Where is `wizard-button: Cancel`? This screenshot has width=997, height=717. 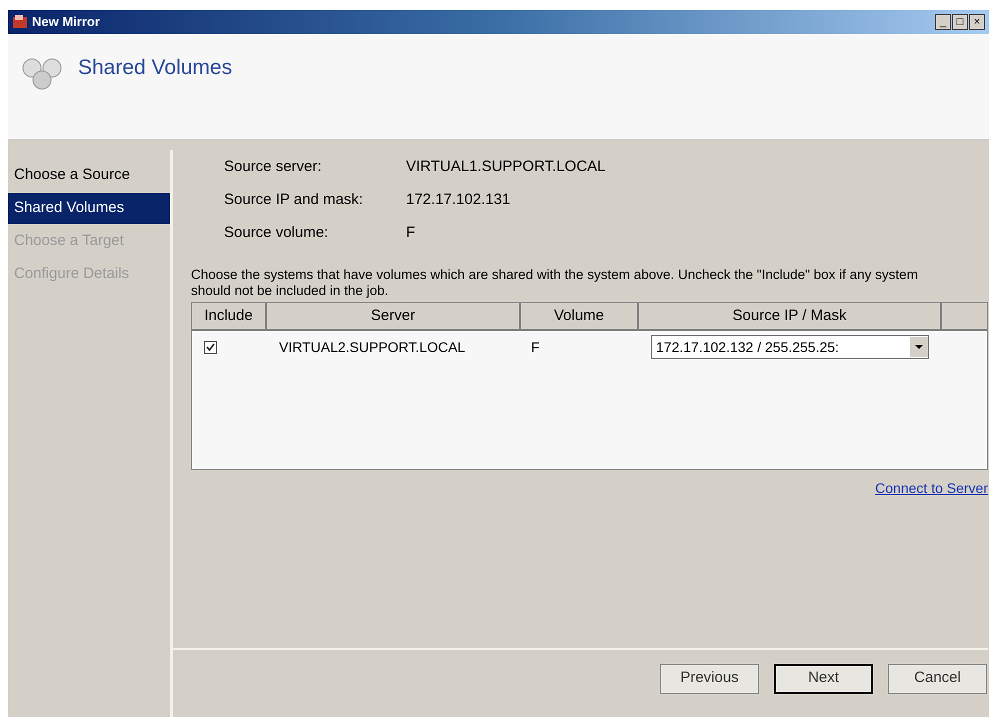 wizard-button: Cancel is located at coordinates (937, 679).